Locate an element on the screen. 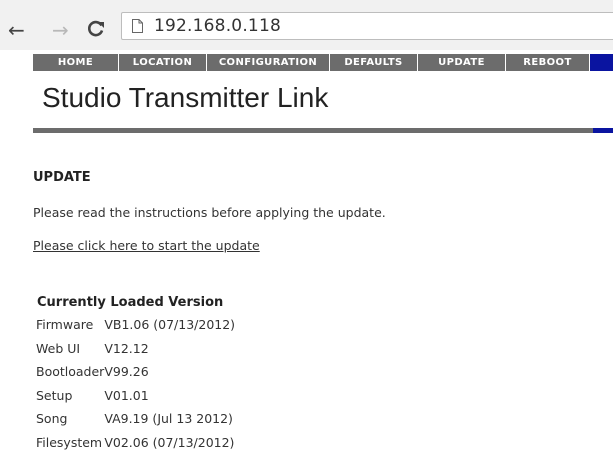  nav-accent-bar is located at coordinates (601, 62).